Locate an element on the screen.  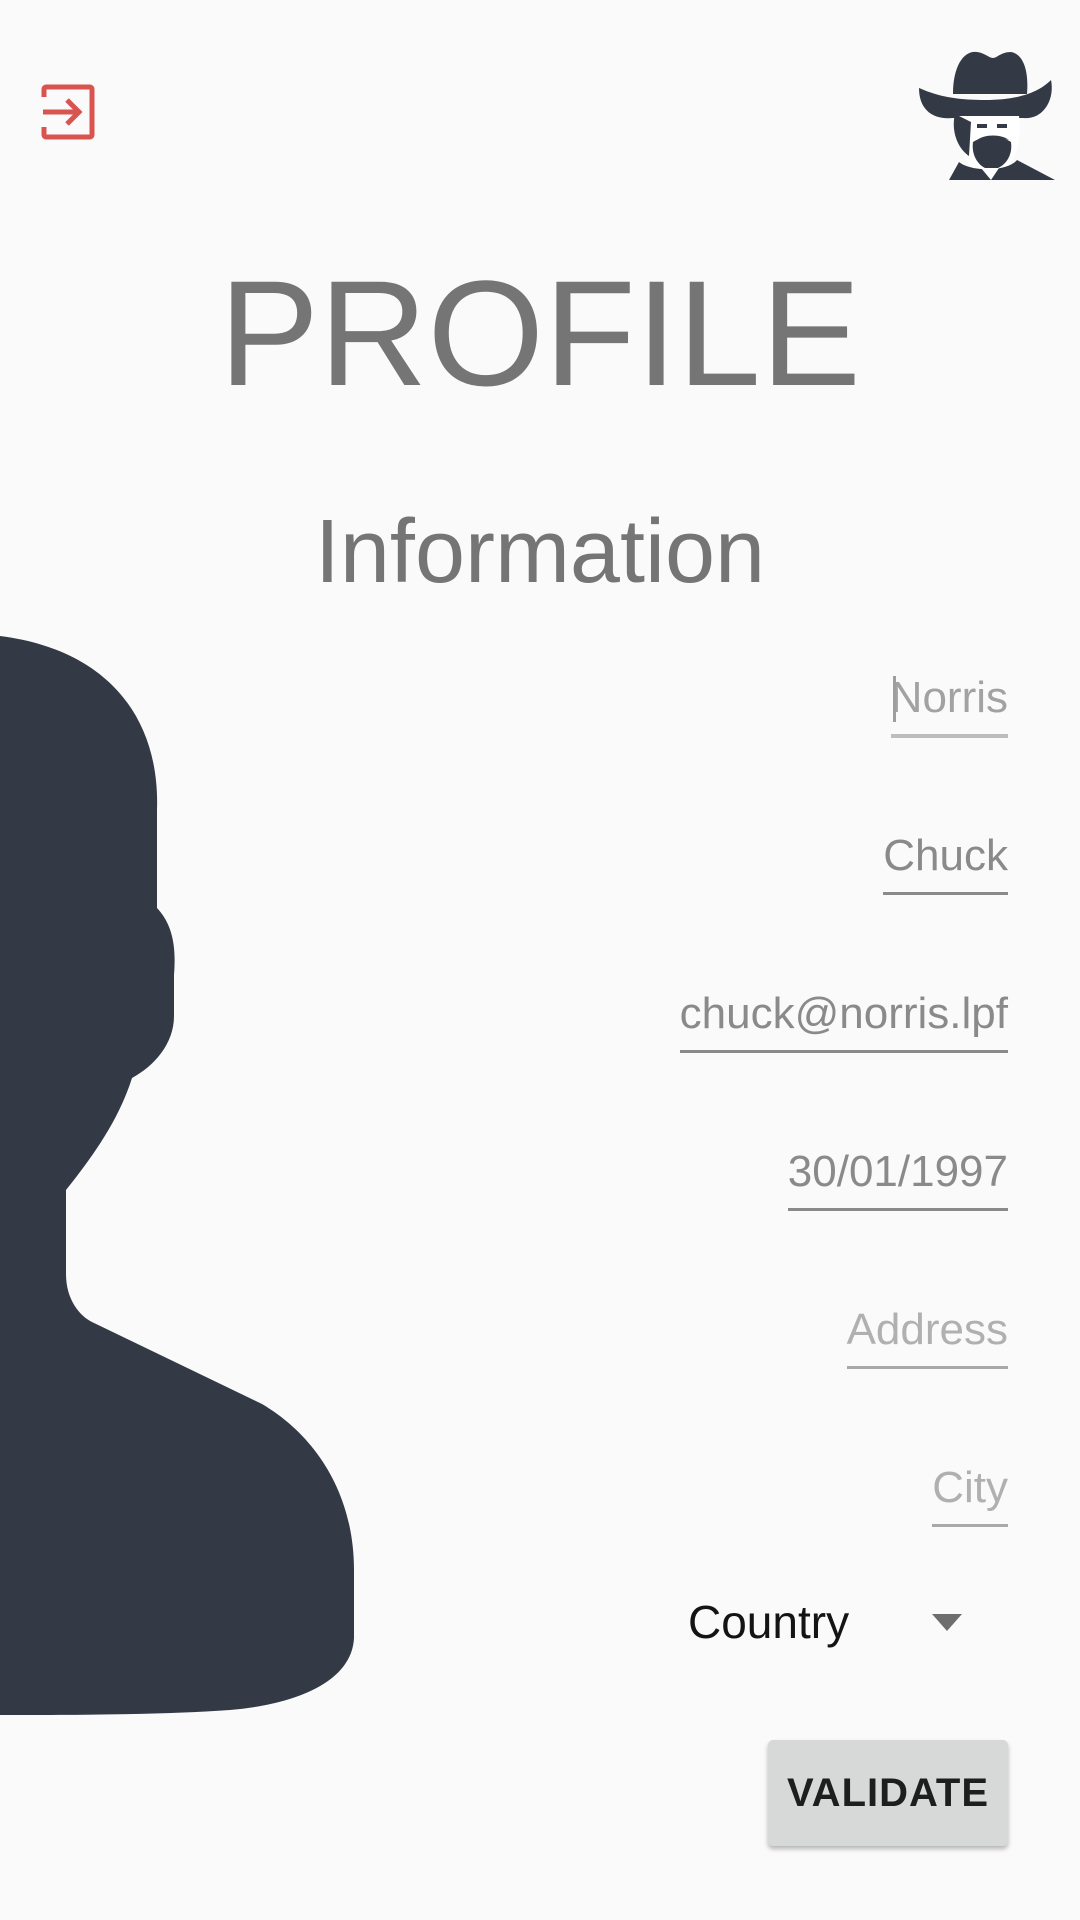
last-name-input: Norris is located at coordinates (949, 705).